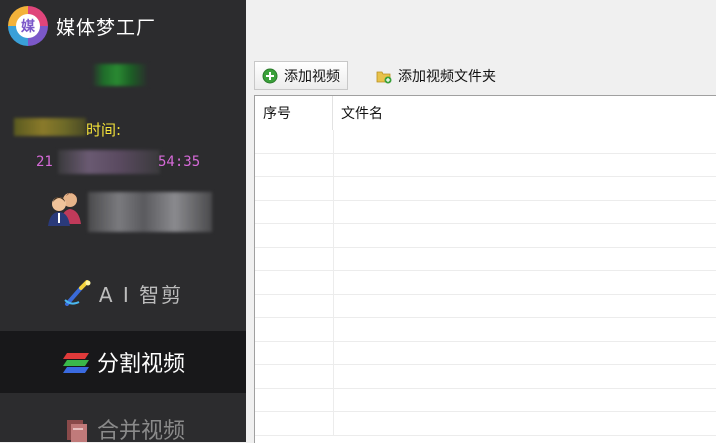  What do you see at coordinates (179, 162) in the screenshot?
I see `expire-time-end: 54:35` at bounding box center [179, 162].